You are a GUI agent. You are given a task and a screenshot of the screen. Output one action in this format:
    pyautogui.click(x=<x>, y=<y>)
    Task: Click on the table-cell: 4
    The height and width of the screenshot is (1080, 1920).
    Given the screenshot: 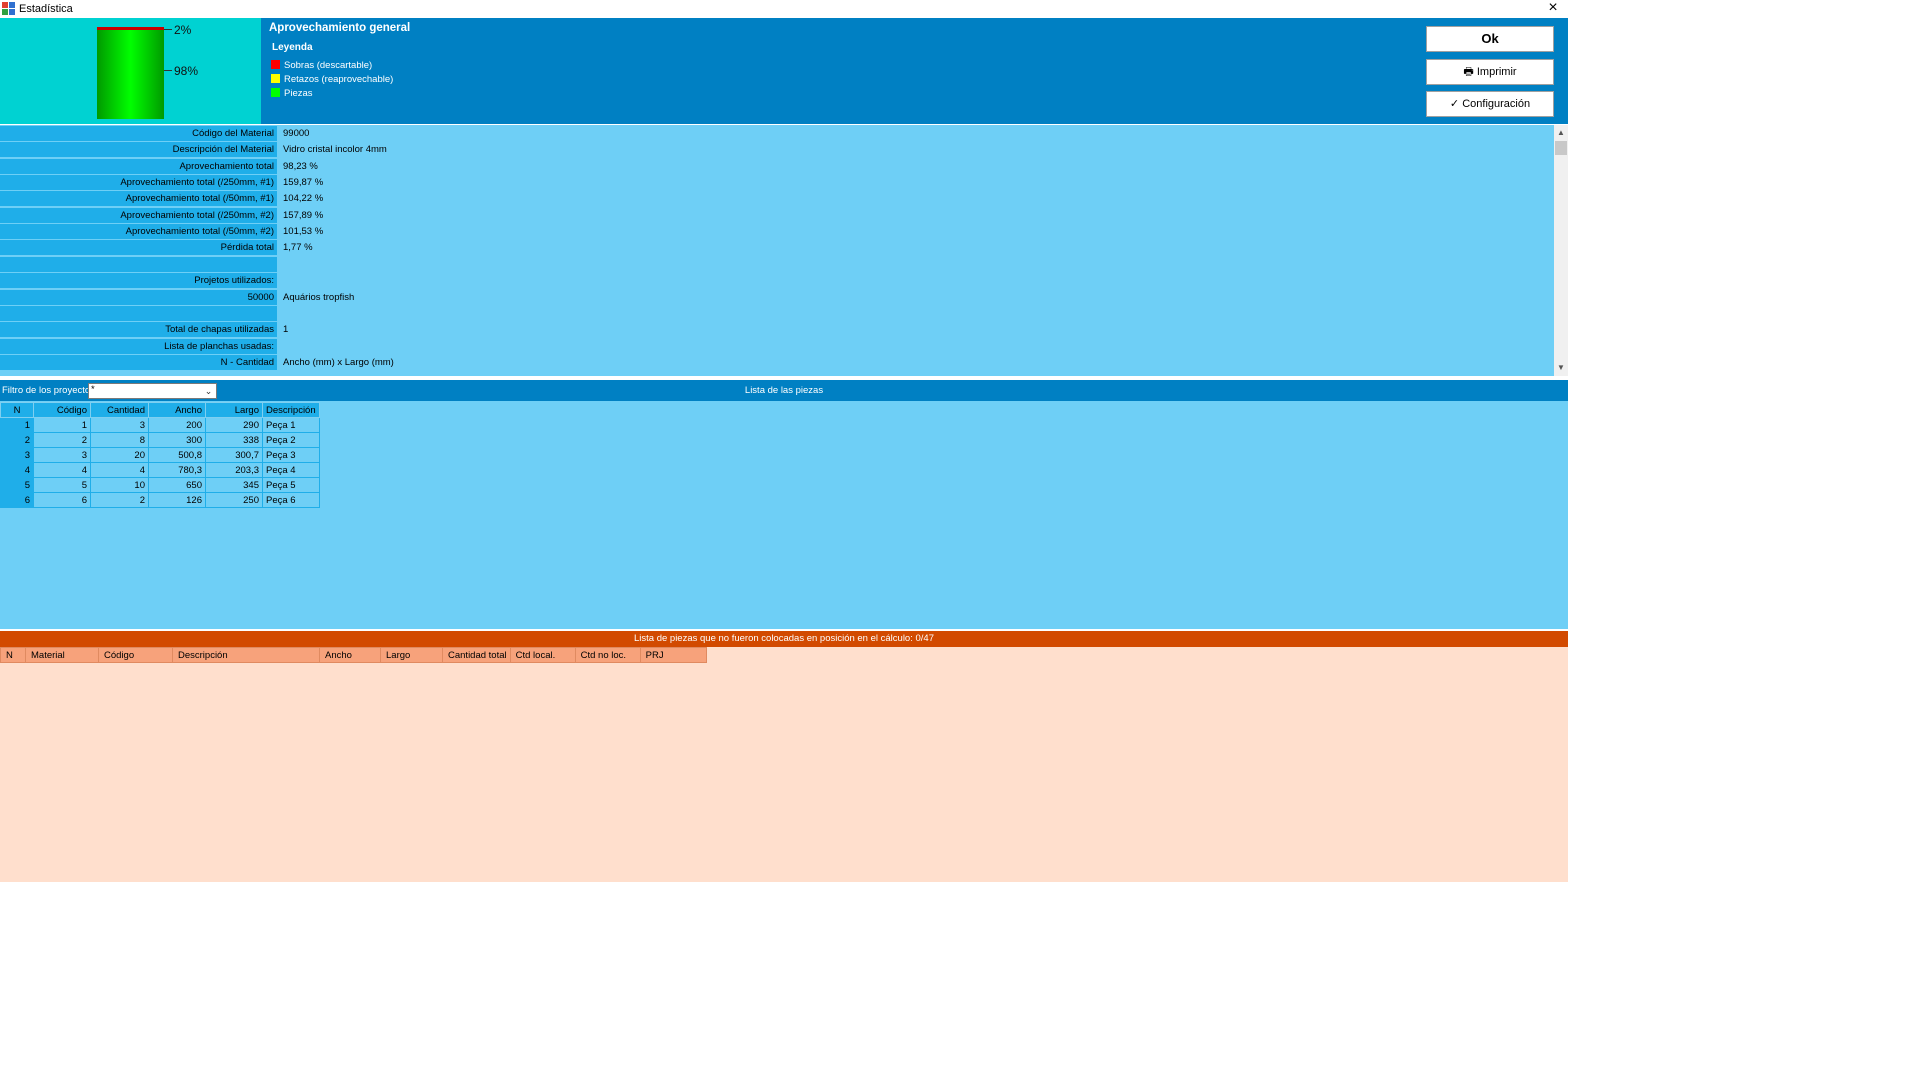 What is the action you would take?
    pyautogui.click(x=119, y=470)
    